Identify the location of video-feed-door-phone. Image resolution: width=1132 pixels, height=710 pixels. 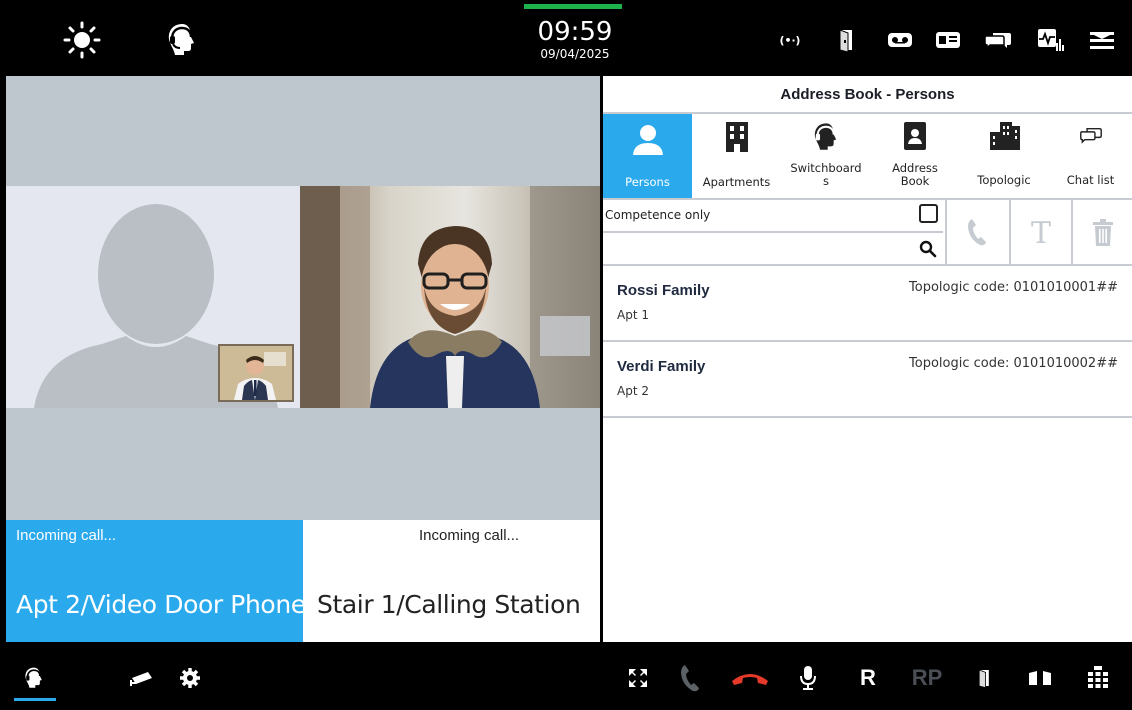
(450, 297).